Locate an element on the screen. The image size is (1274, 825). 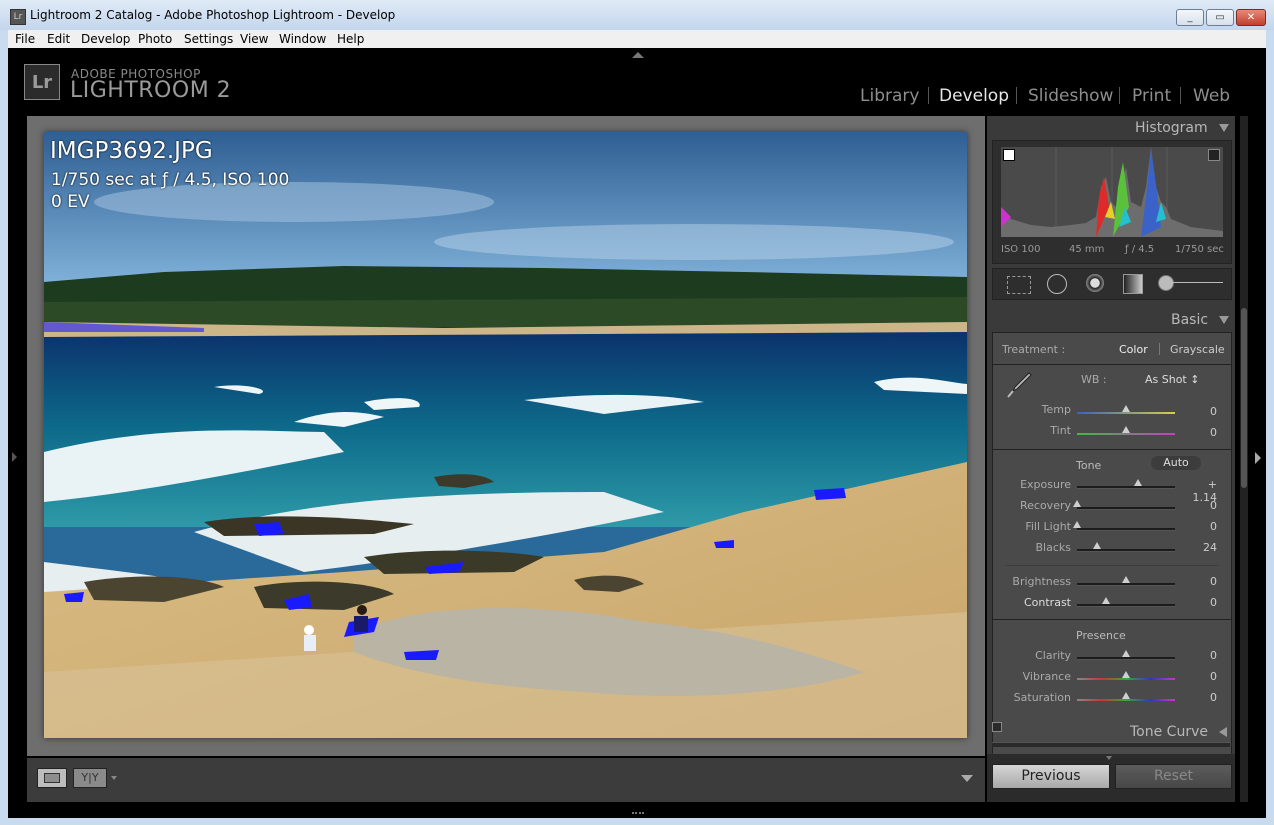
tint-value: 0 is located at coordinates (1202, 432).